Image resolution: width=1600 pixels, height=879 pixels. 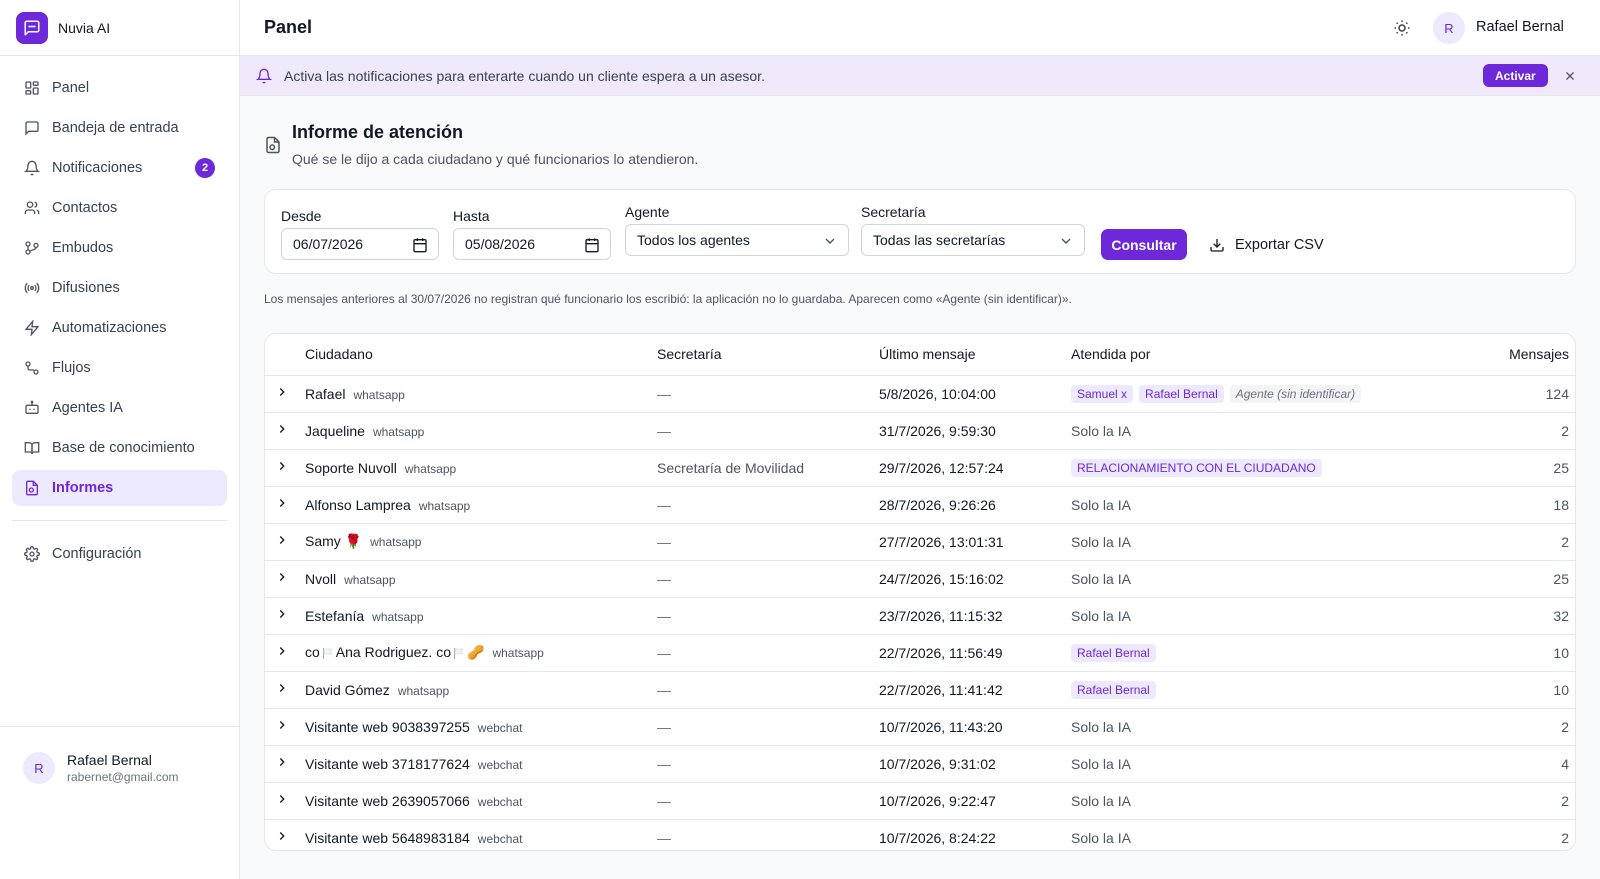 What do you see at coordinates (119, 28) in the screenshot?
I see `brand: Nuvia AI` at bounding box center [119, 28].